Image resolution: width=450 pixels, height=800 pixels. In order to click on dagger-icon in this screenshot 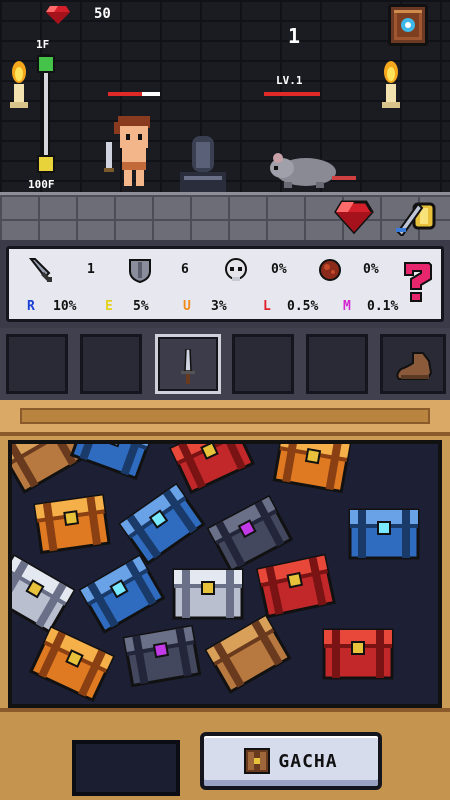, I will do `click(188, 366)`.